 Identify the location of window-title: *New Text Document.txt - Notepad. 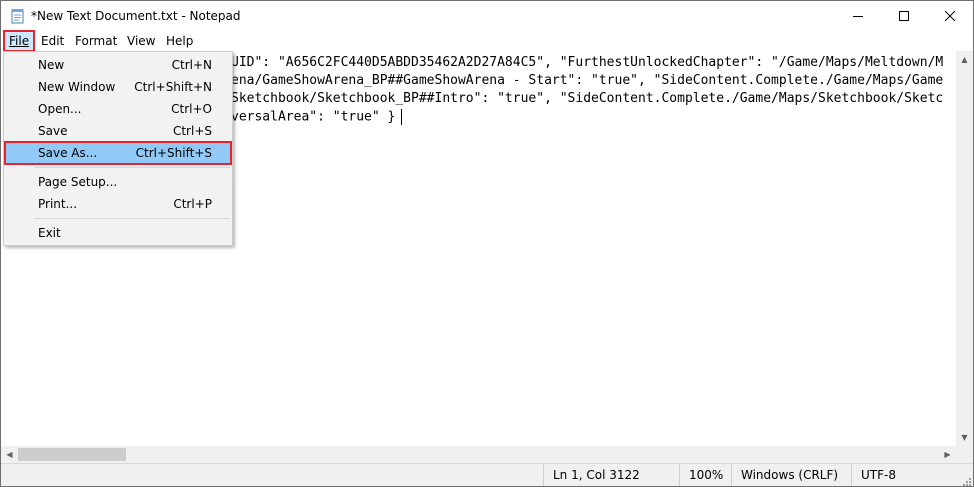
(136, 16).